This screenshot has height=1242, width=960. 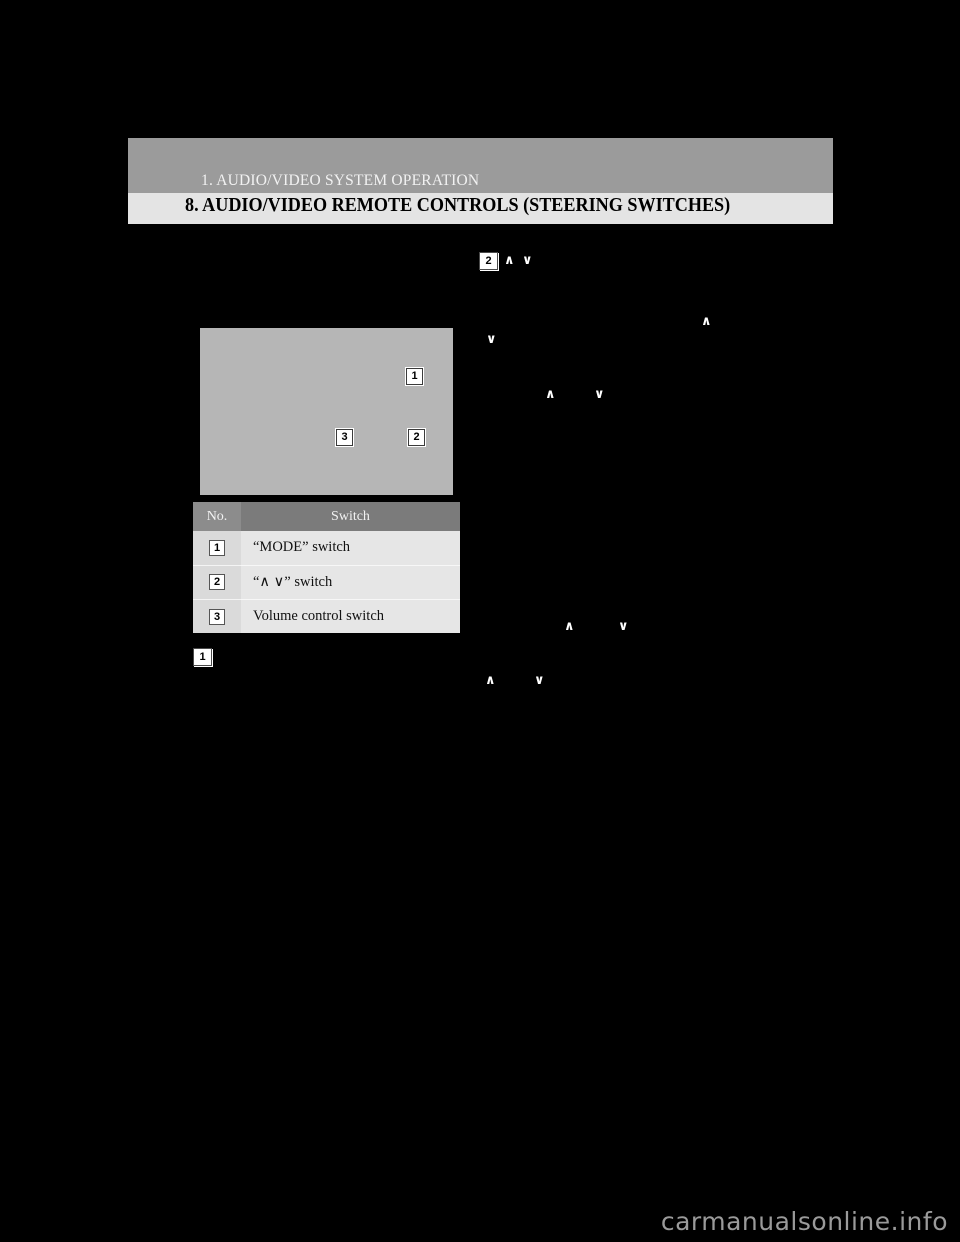 What do you see at coordinates (416, 437) in the screenshot?
I see `illustration-callout-2: 2` at bounding box center [416, 437].